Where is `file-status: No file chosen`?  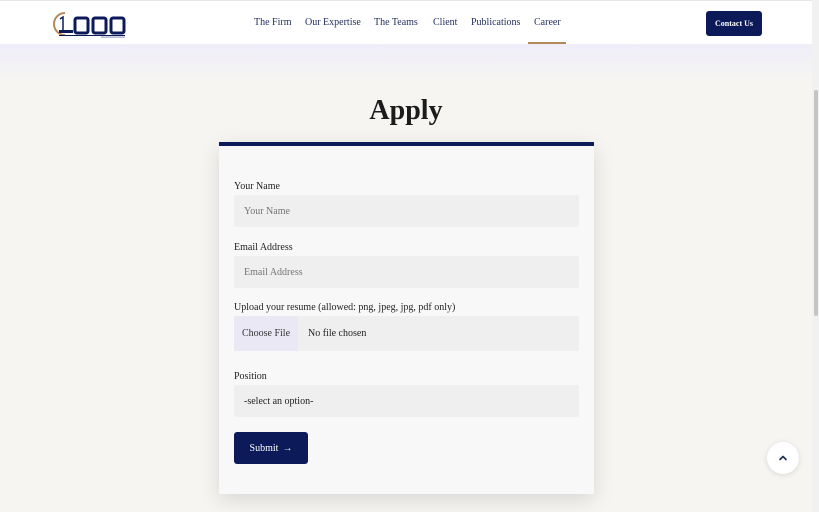 file-status: No file chosen is located at coordinates (337, 333).